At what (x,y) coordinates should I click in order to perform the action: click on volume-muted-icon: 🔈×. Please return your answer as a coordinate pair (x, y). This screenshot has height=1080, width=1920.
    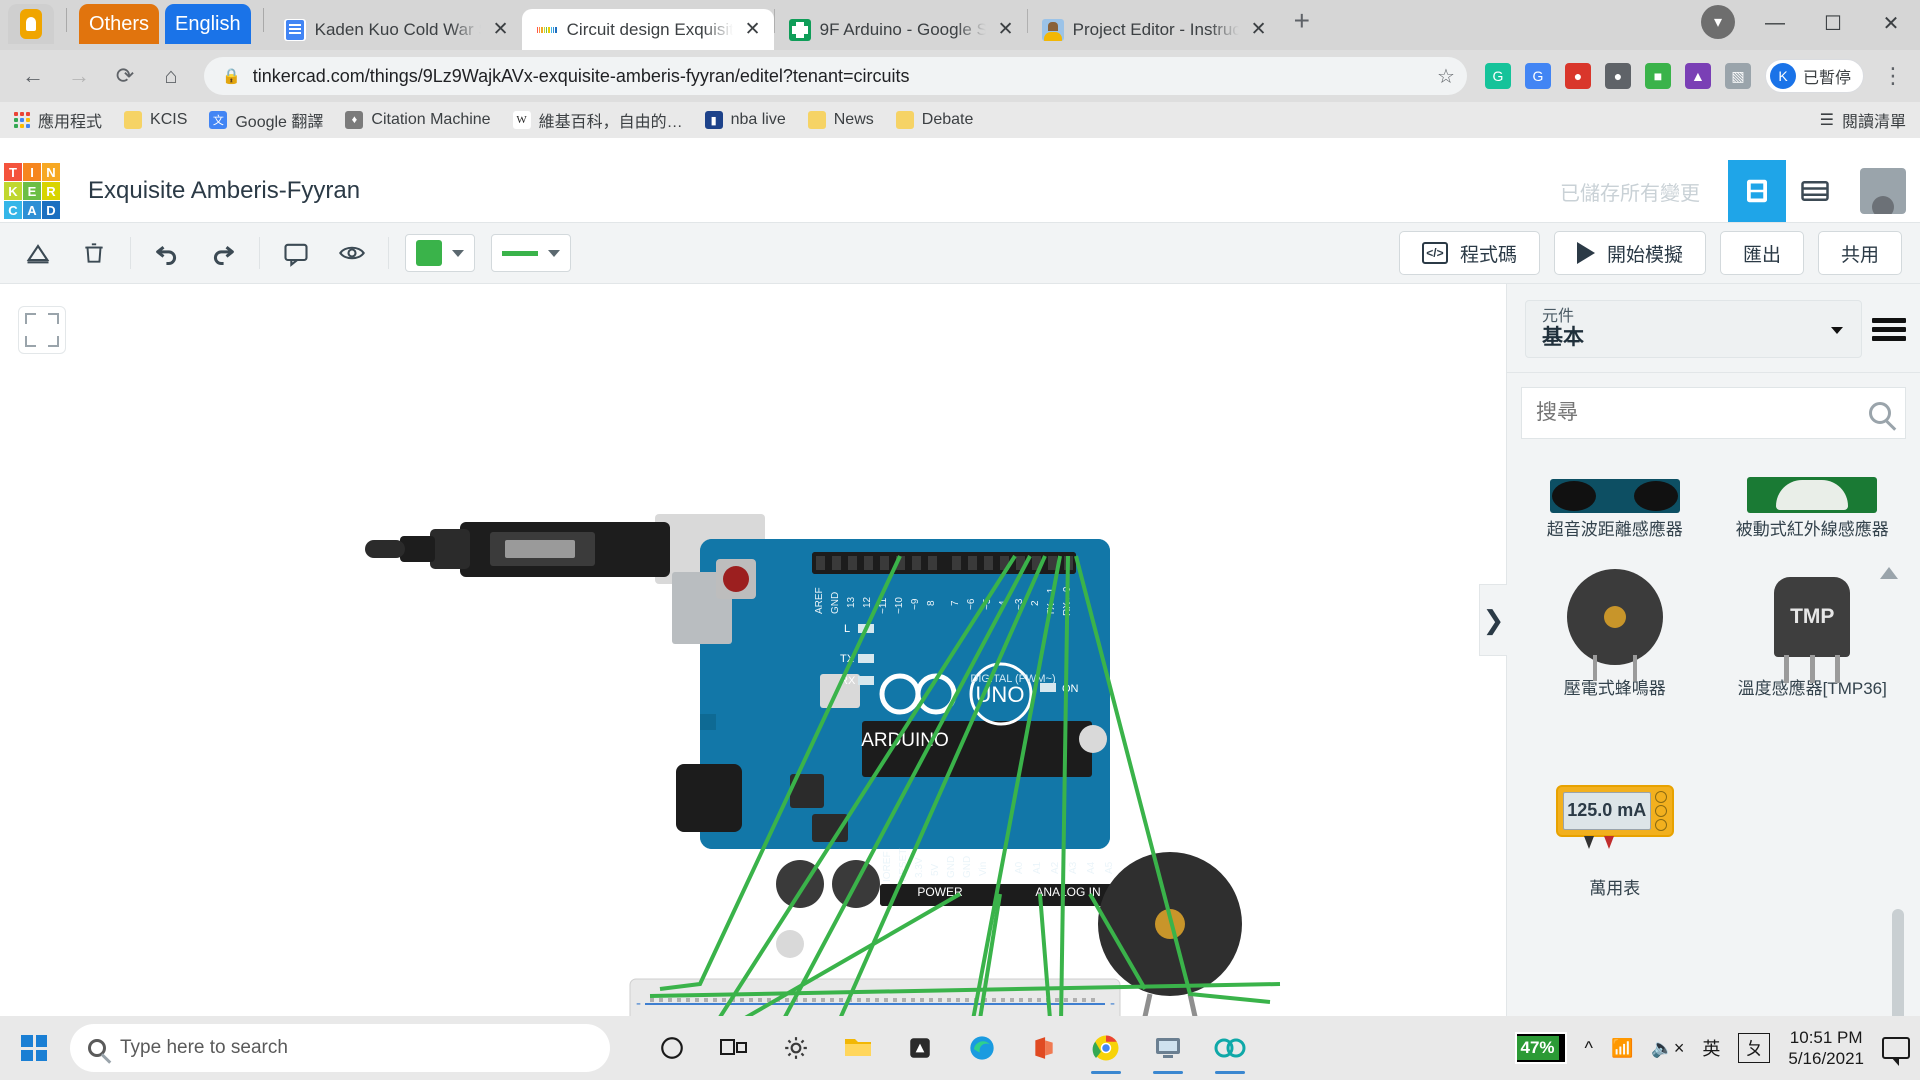
    Looking at the image, I should click on (1667, 1048).